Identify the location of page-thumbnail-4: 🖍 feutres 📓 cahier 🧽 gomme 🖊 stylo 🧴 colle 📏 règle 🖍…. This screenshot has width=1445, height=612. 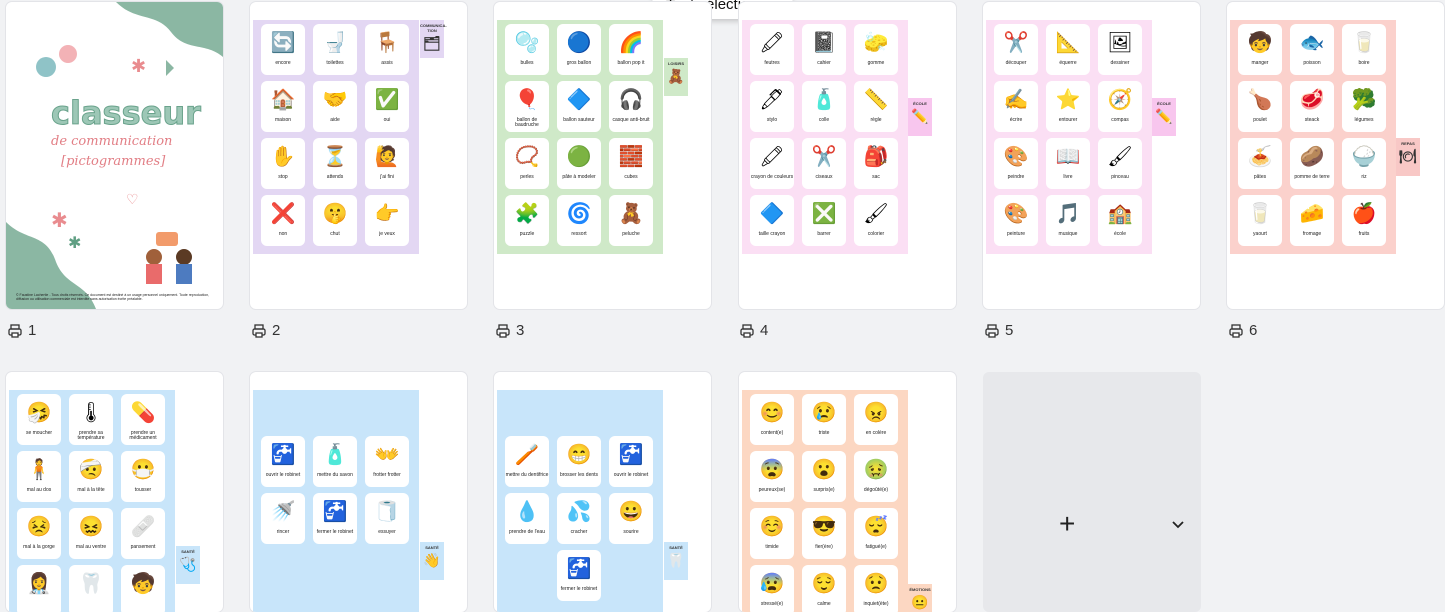
(847, 155).